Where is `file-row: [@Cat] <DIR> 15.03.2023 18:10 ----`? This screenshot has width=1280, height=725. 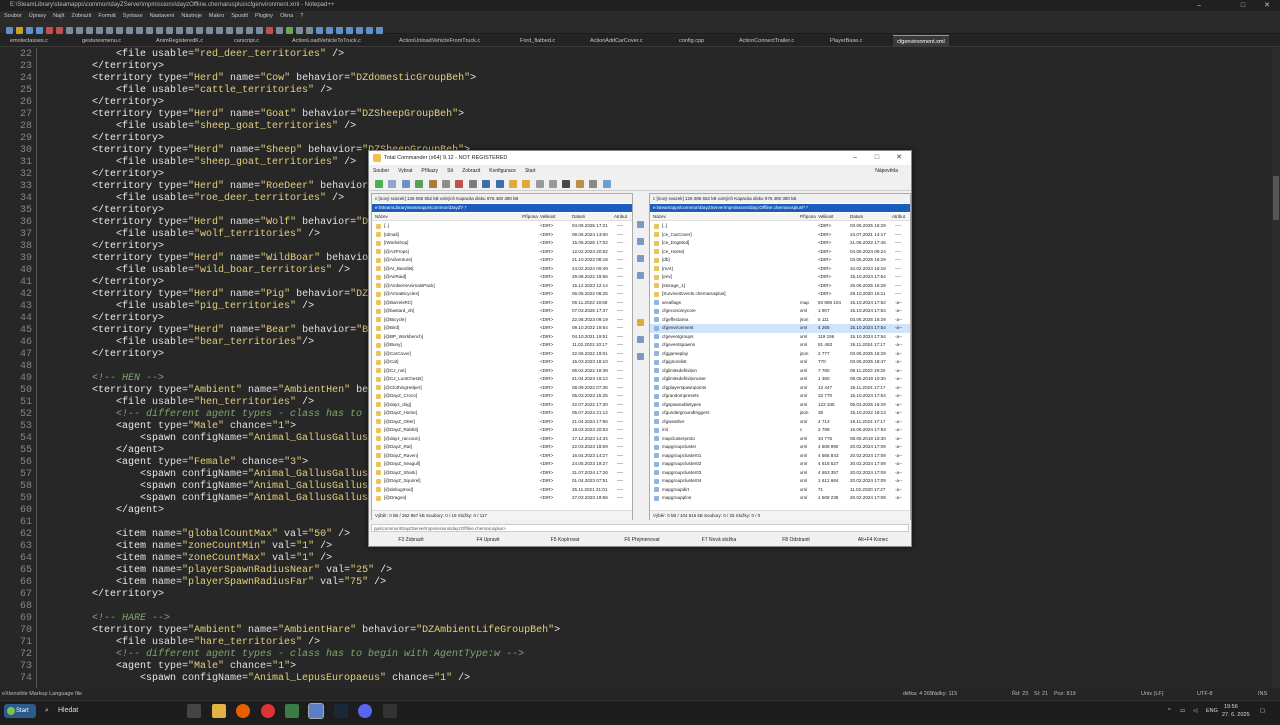
file-row: [@Cat] <DIR> 15.03.2023 18:10 ---- is located at coordinates (502, 362).